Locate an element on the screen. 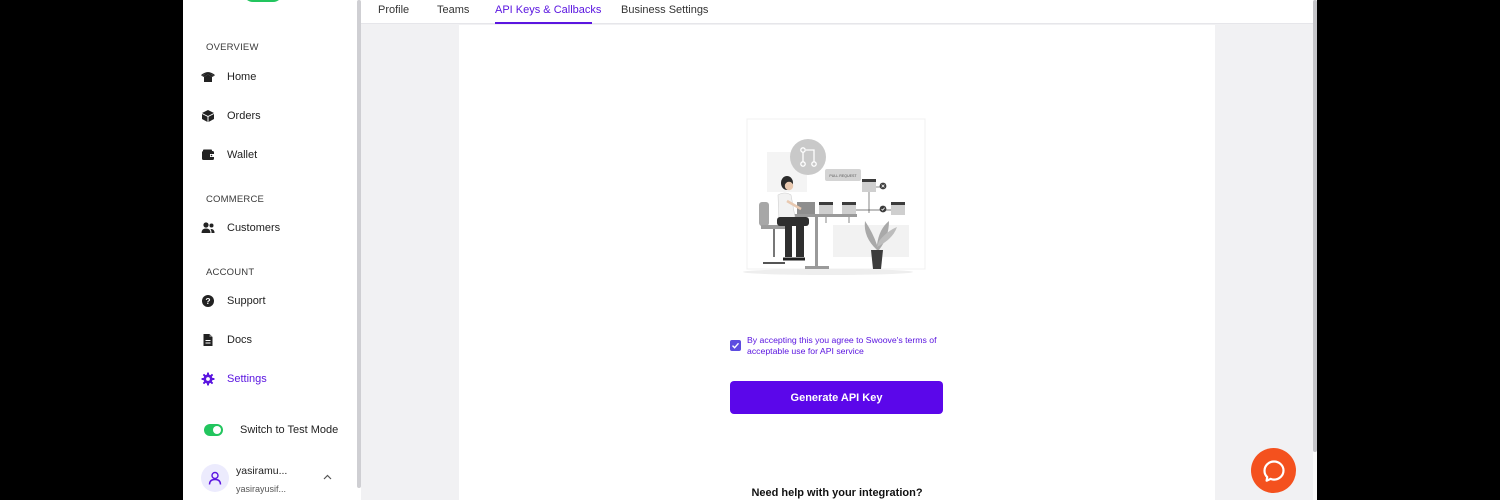 The image size is (1500, 500). help-circle-icon: ? is located at coordinates (208, 301).